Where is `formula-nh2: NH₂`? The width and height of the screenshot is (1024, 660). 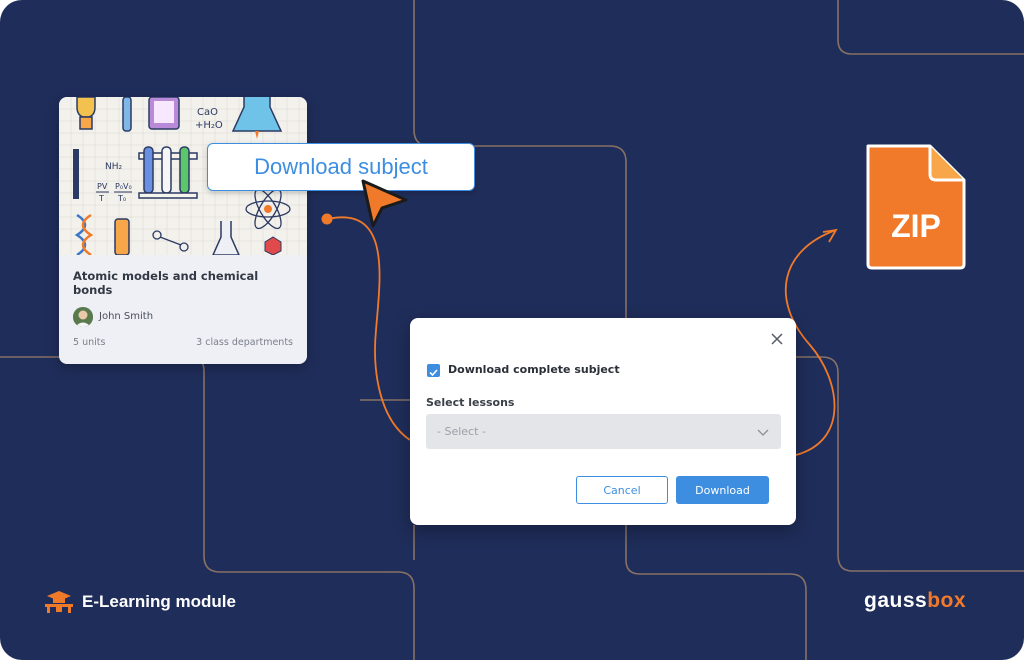
formula-nh2: NH₂ is located at coordinates (114, 167).